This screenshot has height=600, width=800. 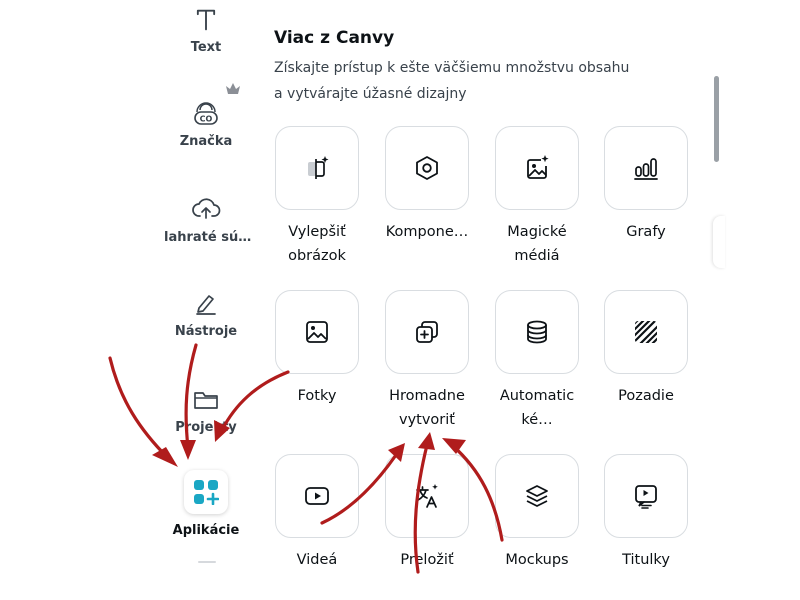 What do you see at coordinates (334, 38) in the screenshot?
I see `panel-title: Viac z Canvy` at bounding box center [334, 38].